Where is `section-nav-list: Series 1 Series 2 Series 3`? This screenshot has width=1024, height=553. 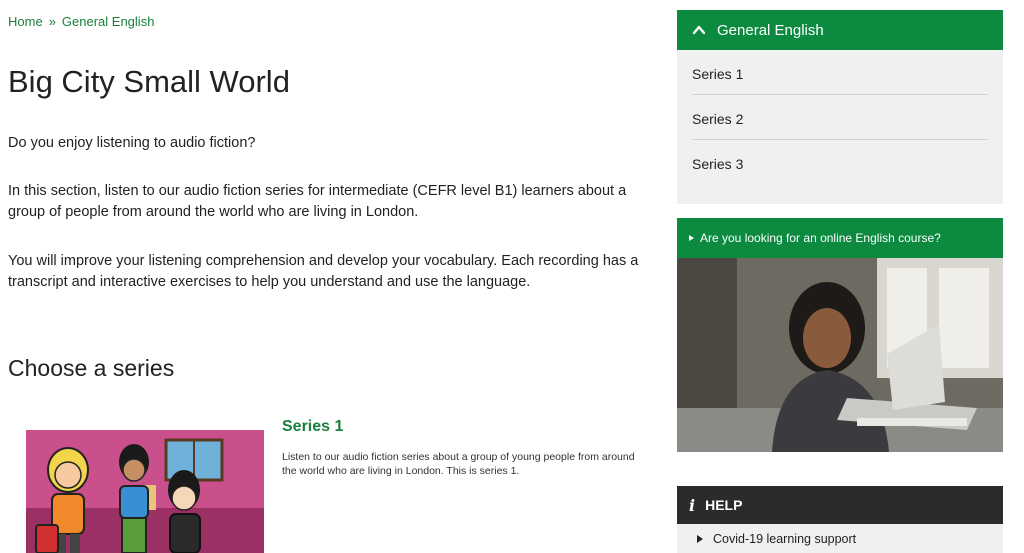 section-nav-list: Series 1 Series 2 Series 3 is located at coordinates (840, 117).